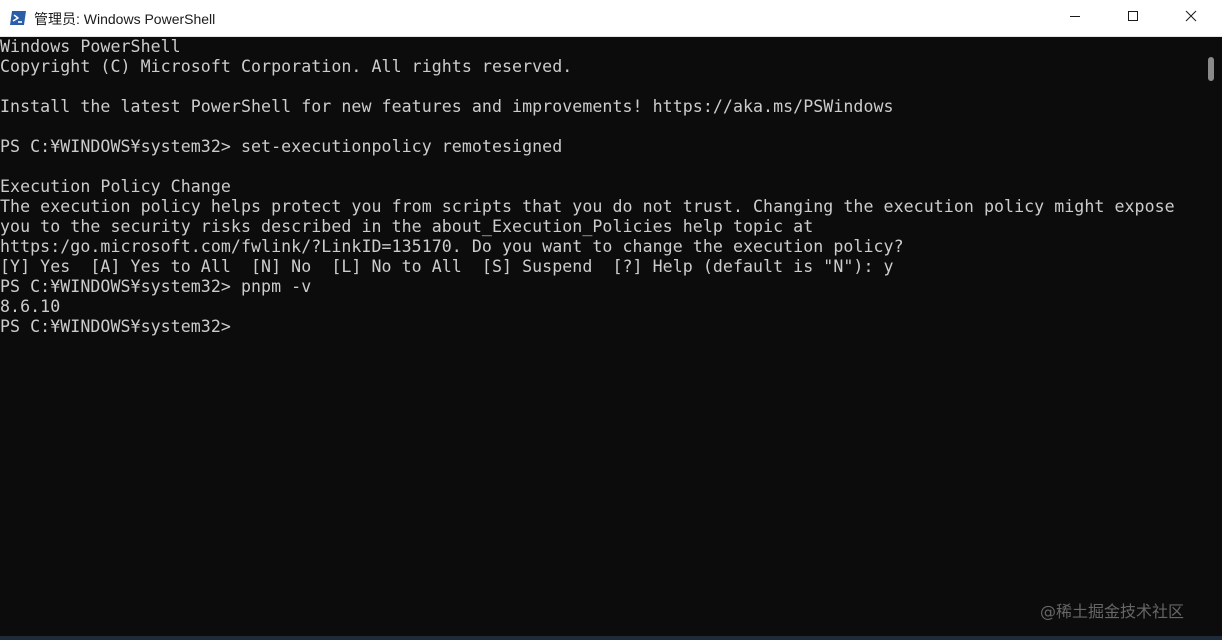  What do you see at coordinates (1112, 611) in the screenshot?
I see `watermark: @稀土掘金技术社区` at bounding box center [1112, 611].